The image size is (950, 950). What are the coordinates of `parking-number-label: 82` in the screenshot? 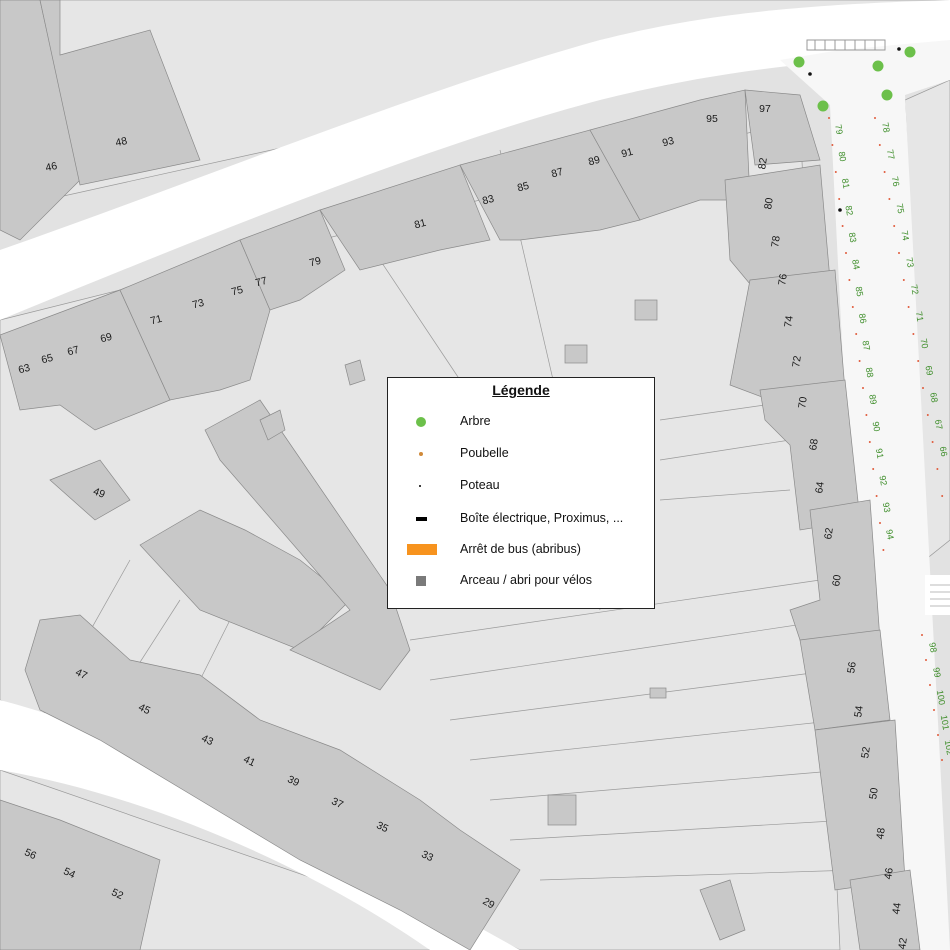 It's located at (849, 211).